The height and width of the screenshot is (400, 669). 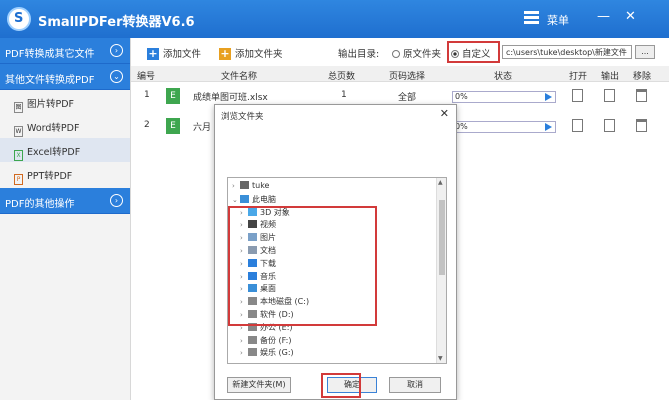 I want to click on image-file-icon: 图, so click(x=18, y=107).